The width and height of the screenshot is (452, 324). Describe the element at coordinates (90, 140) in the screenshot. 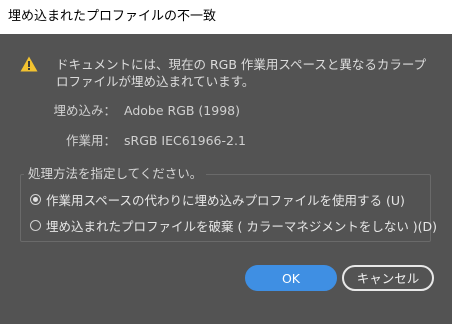

I see `working-space-label: 作業用：` at that location.